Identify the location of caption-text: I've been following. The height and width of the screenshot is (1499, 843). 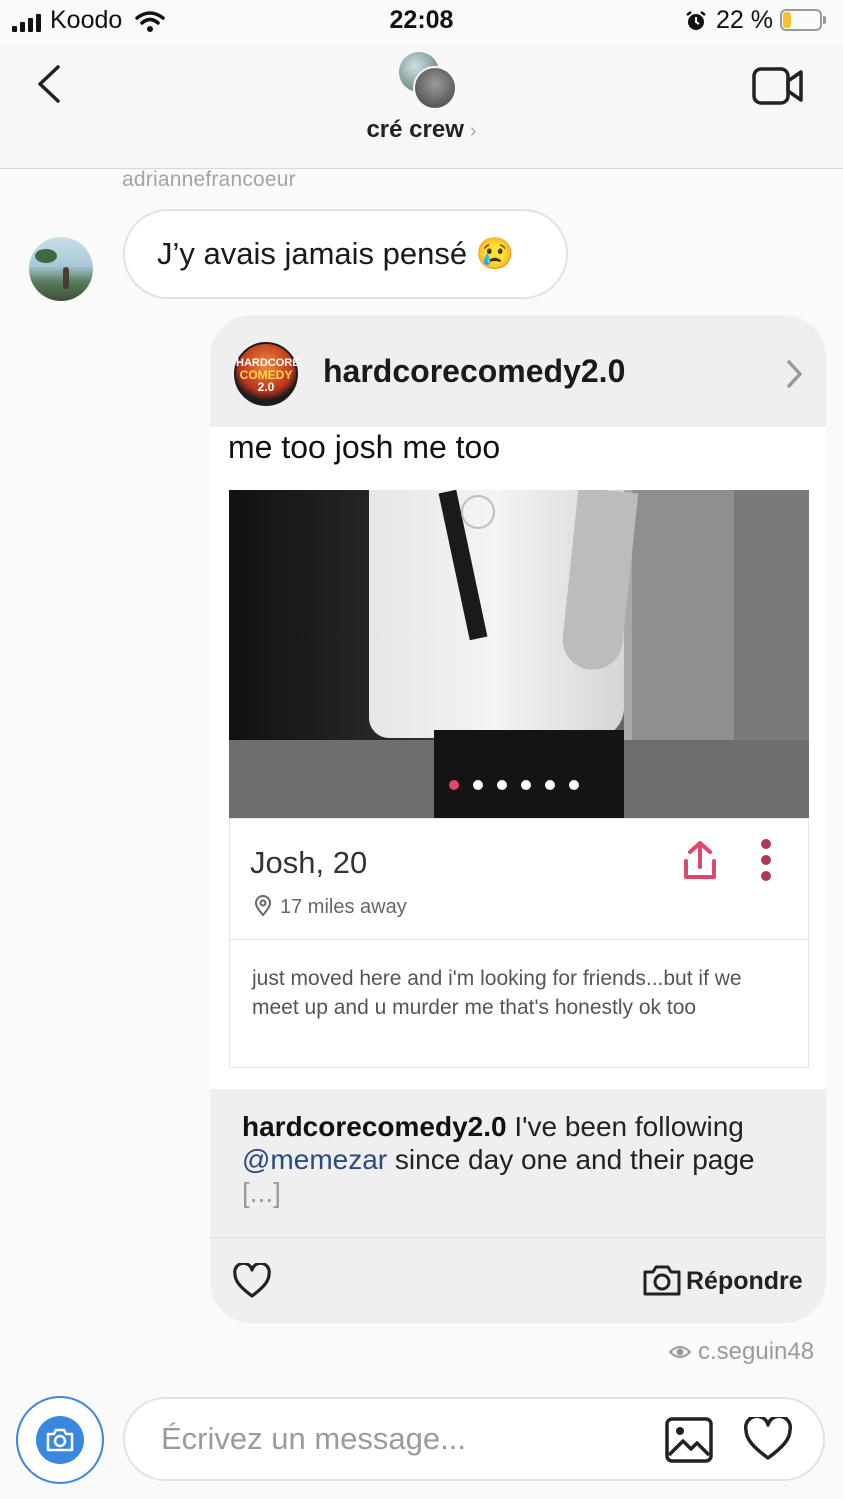
(625, 1126).